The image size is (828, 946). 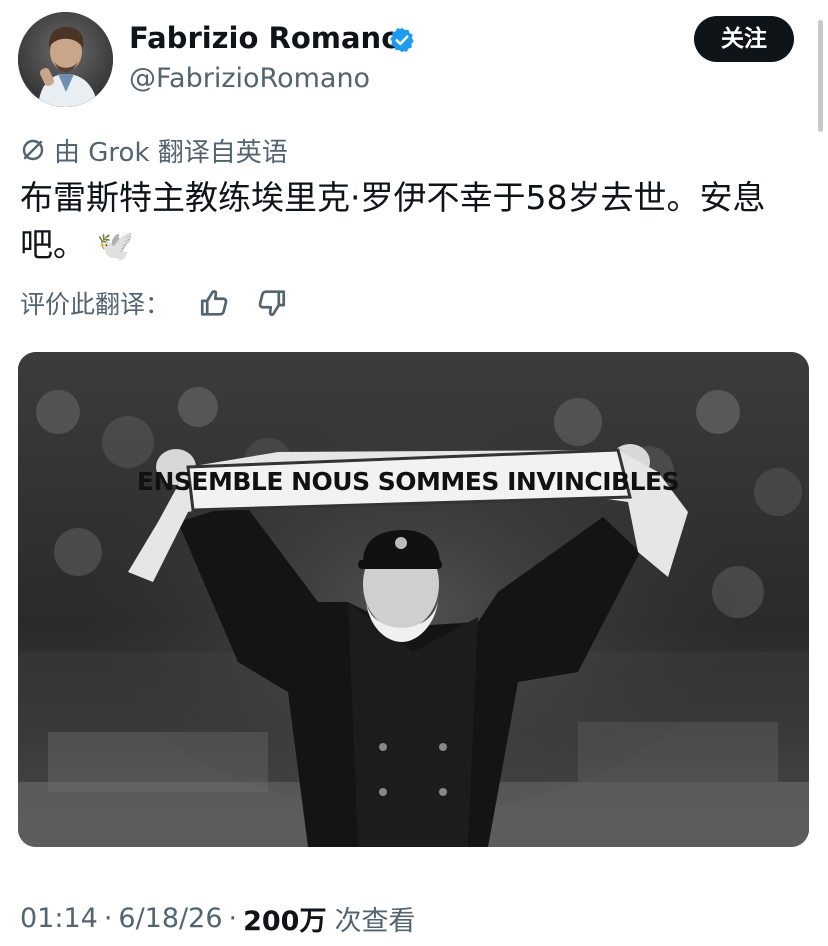 I want to click on scrollbar, so click(x=820, y=76).